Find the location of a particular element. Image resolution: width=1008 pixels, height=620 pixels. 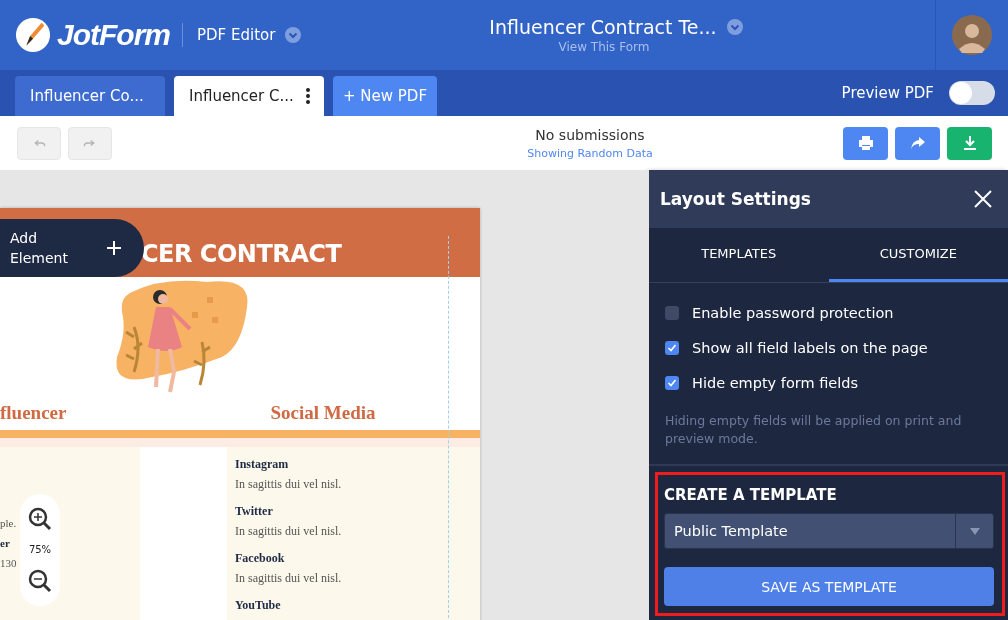

section-heading: fluencer is located at coordinates (33, 412).